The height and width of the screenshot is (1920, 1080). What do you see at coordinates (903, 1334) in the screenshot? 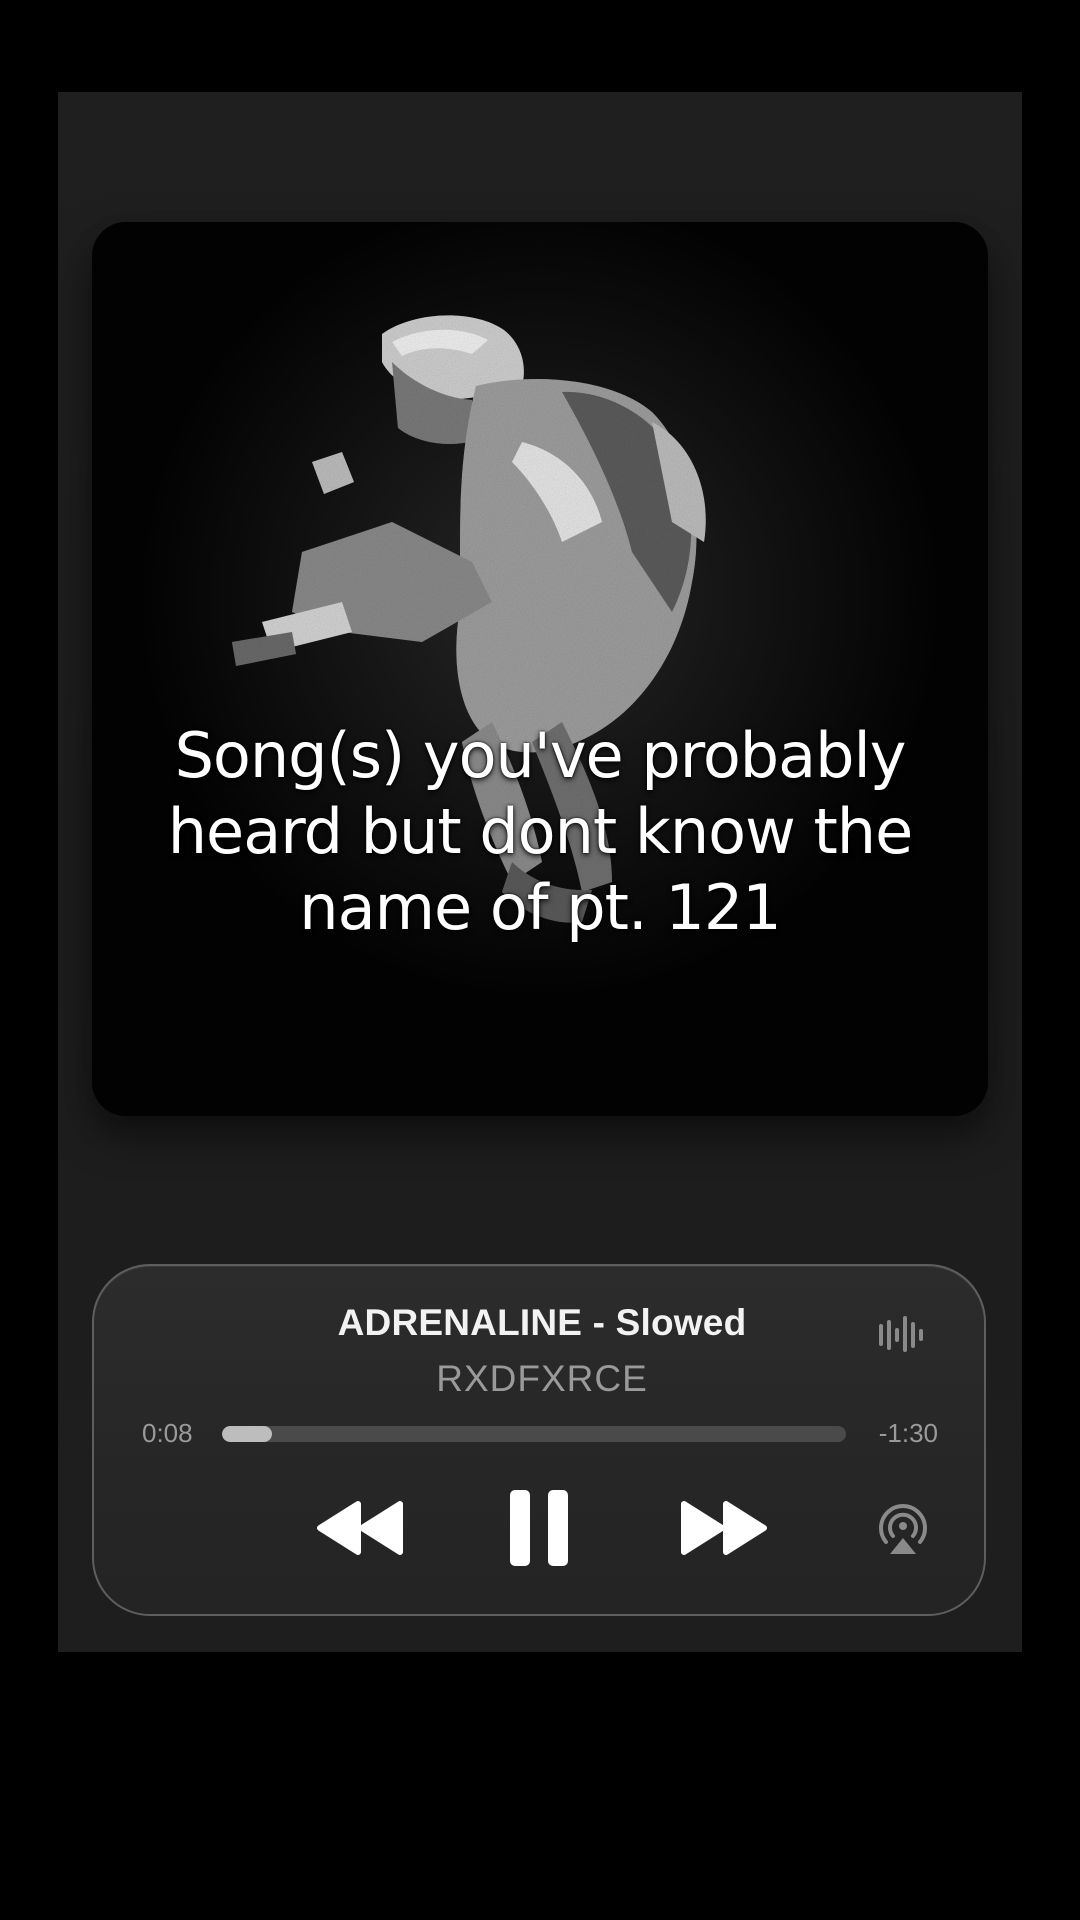
I see `waveform-icon` at bounding box center [903, 1334].